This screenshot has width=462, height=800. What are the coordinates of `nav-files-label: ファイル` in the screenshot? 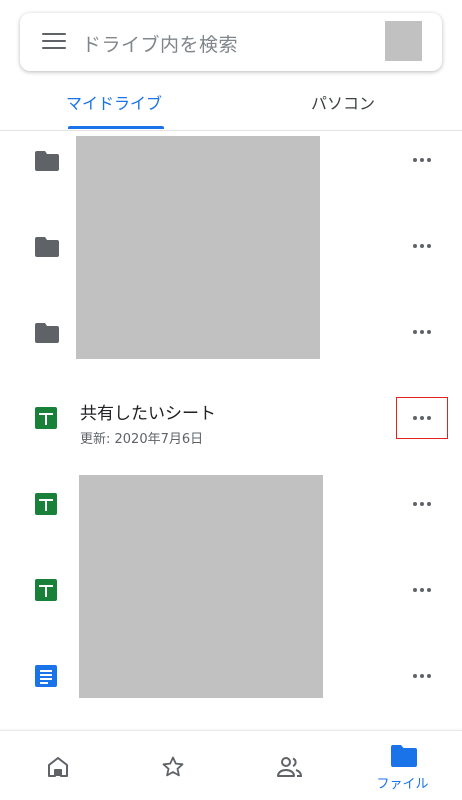 It's located at (402, 784).